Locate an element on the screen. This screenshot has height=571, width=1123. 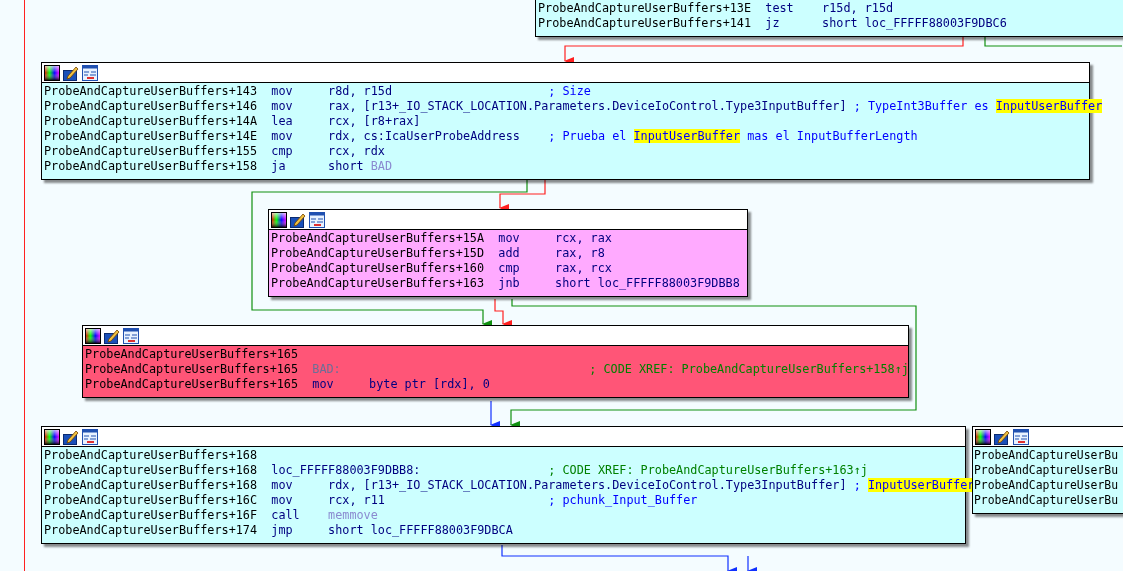
code-comment: ; Size is located at coordinates (569, 91).